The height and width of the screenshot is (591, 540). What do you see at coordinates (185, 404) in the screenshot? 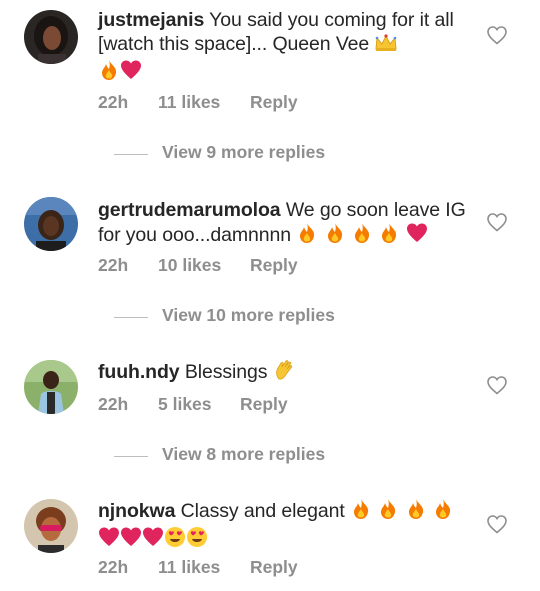
I see `comment-likes: 5 likes` at bounding box center [185, 404].